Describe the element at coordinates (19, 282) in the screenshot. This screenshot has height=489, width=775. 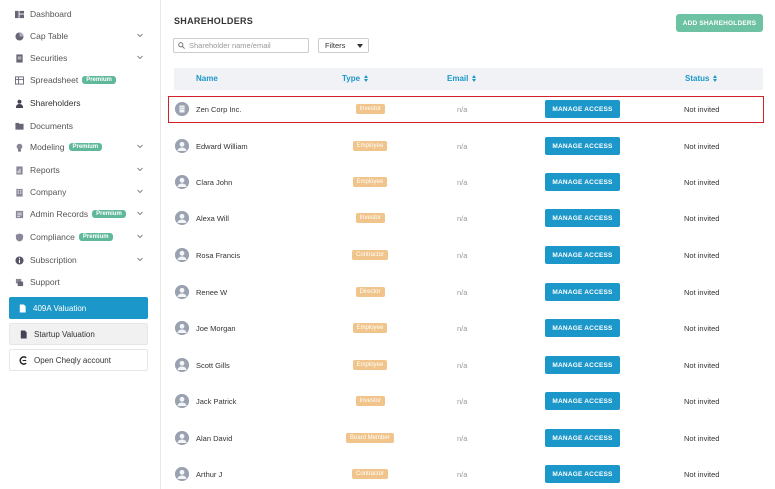
I see `support-icon` at that location.